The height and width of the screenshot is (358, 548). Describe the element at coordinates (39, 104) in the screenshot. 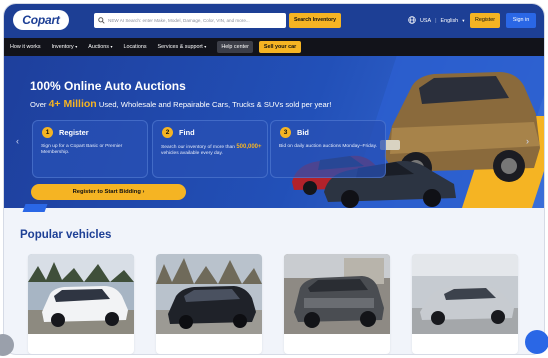

I see `hero-sub-prefix: Over` at that location.